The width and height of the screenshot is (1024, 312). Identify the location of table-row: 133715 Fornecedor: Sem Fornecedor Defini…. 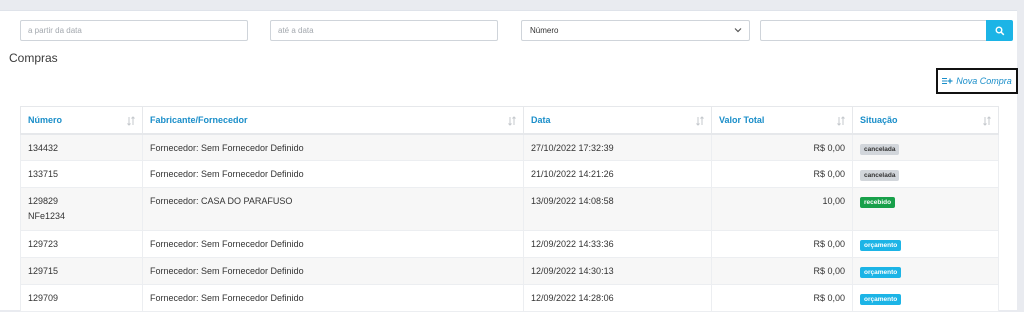
(509, 174).